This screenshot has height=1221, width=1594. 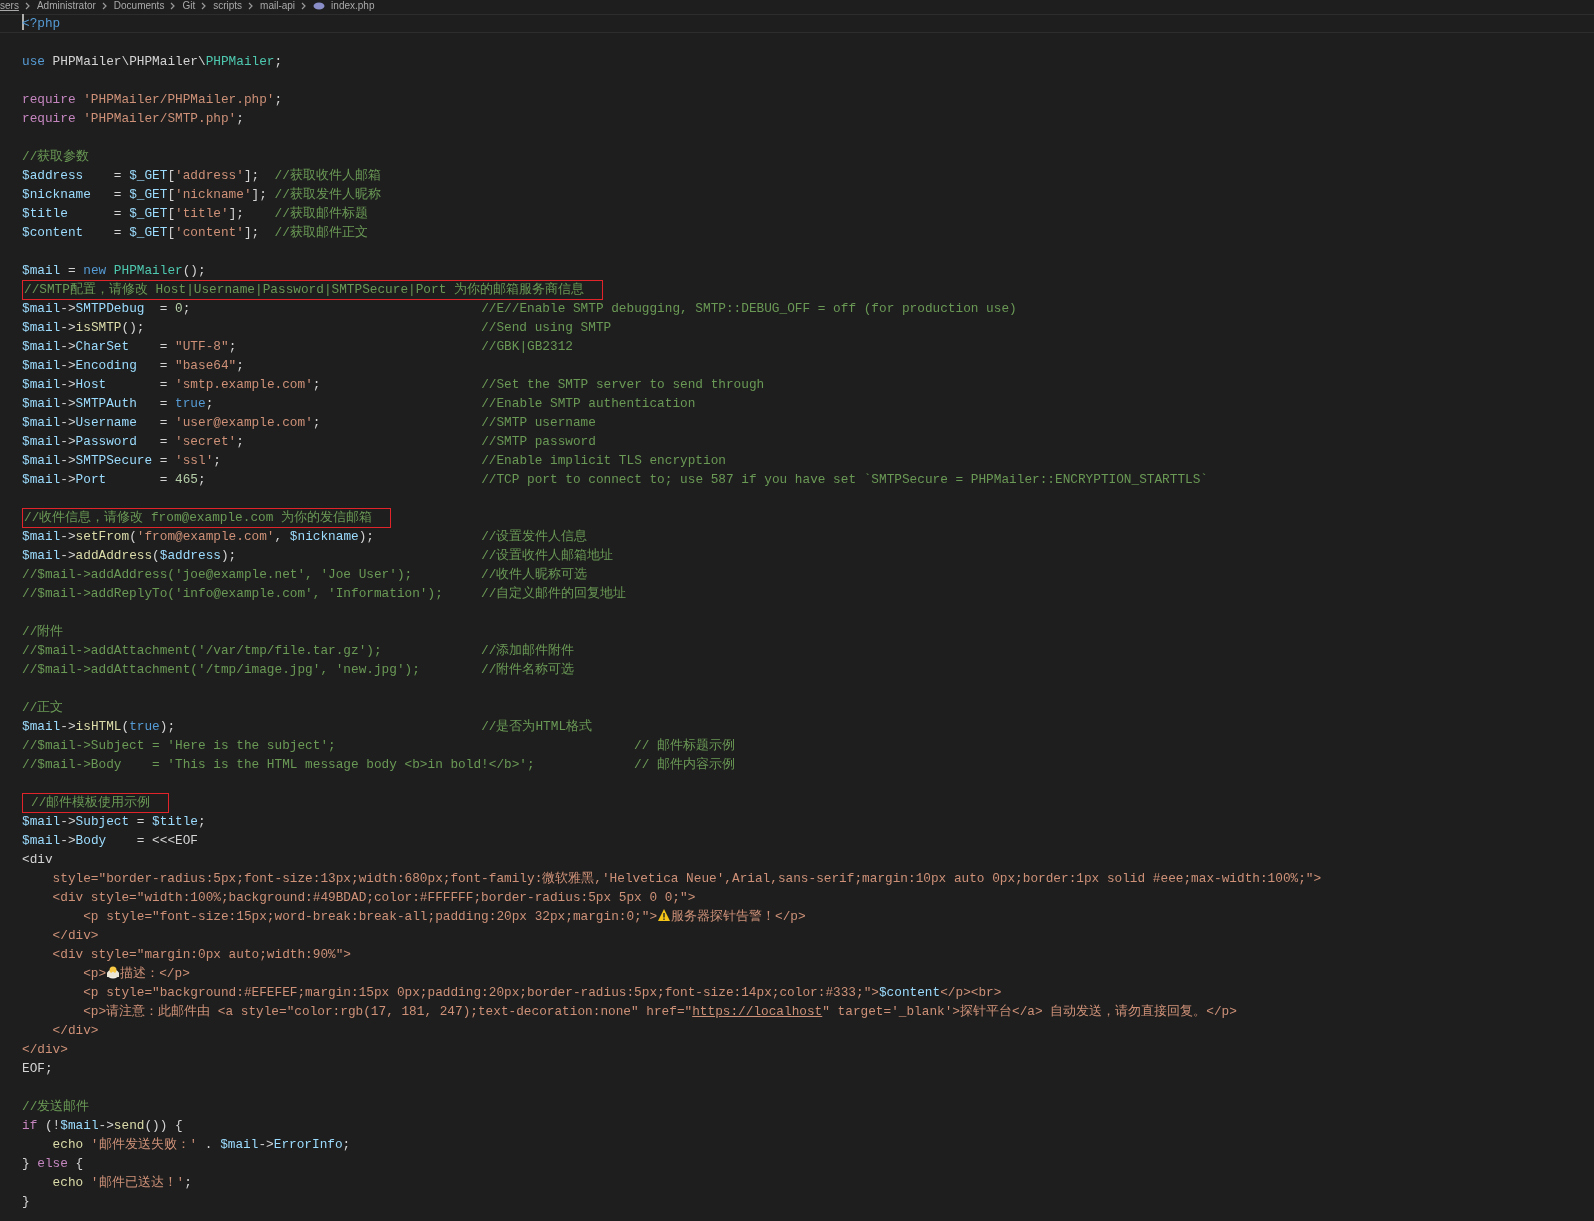 I want to click on code-line: $mail->setFrom('from@example.com', $nickname); //设置发件人信息, so click(x=305, y=537).